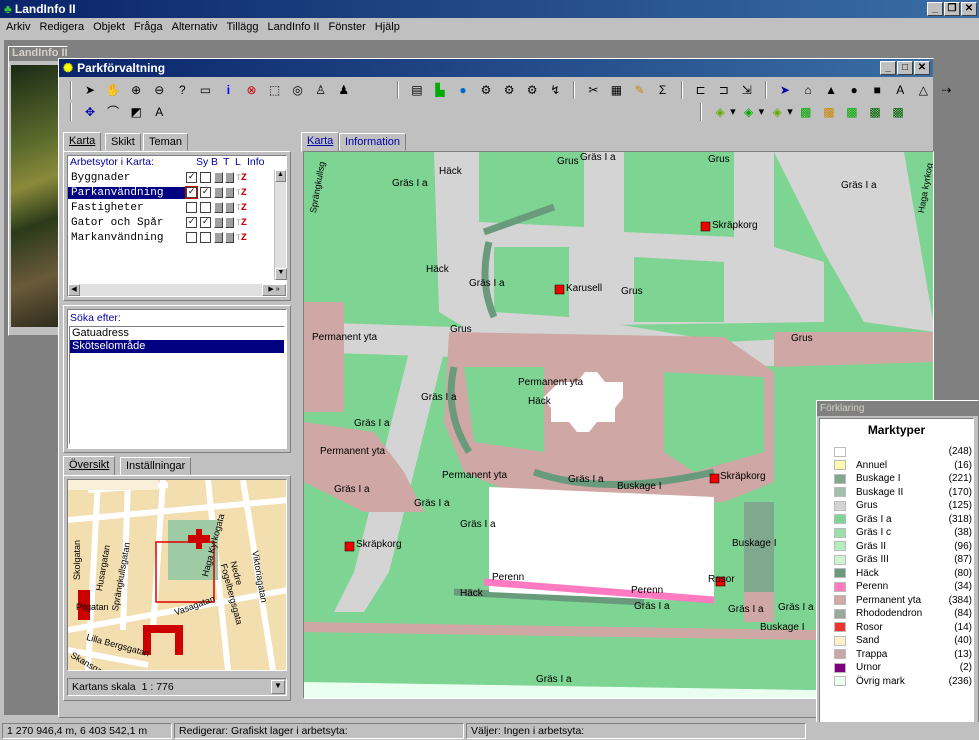  I want to click on scroll-down-icon: ▼, so click(281, 274).